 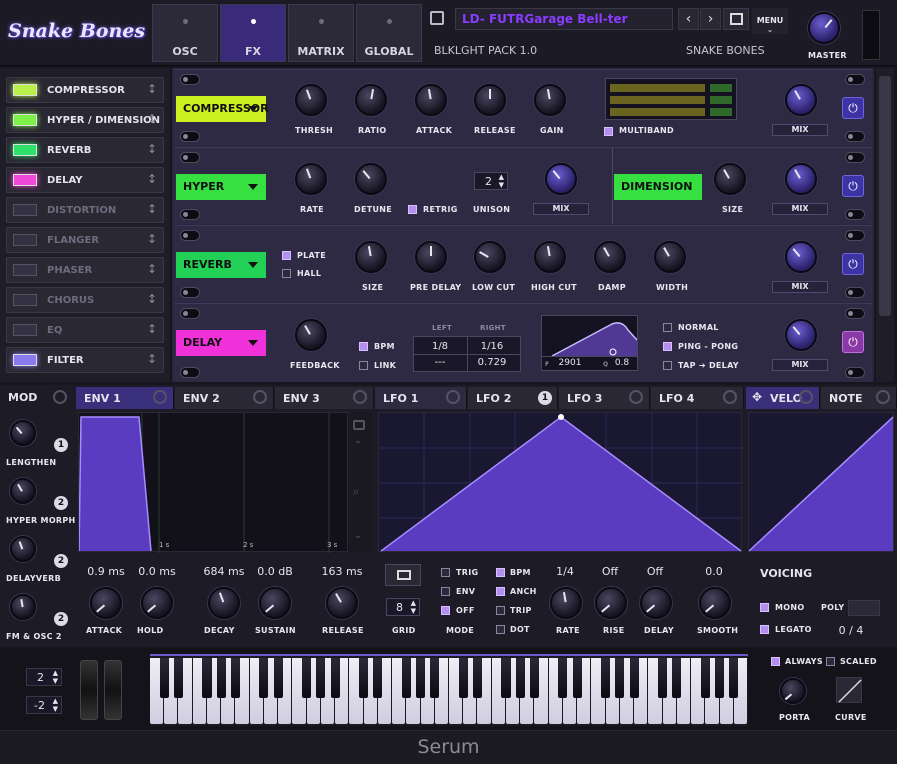 I want to click on tab-note: NOTE, so click(x=859, y=398).